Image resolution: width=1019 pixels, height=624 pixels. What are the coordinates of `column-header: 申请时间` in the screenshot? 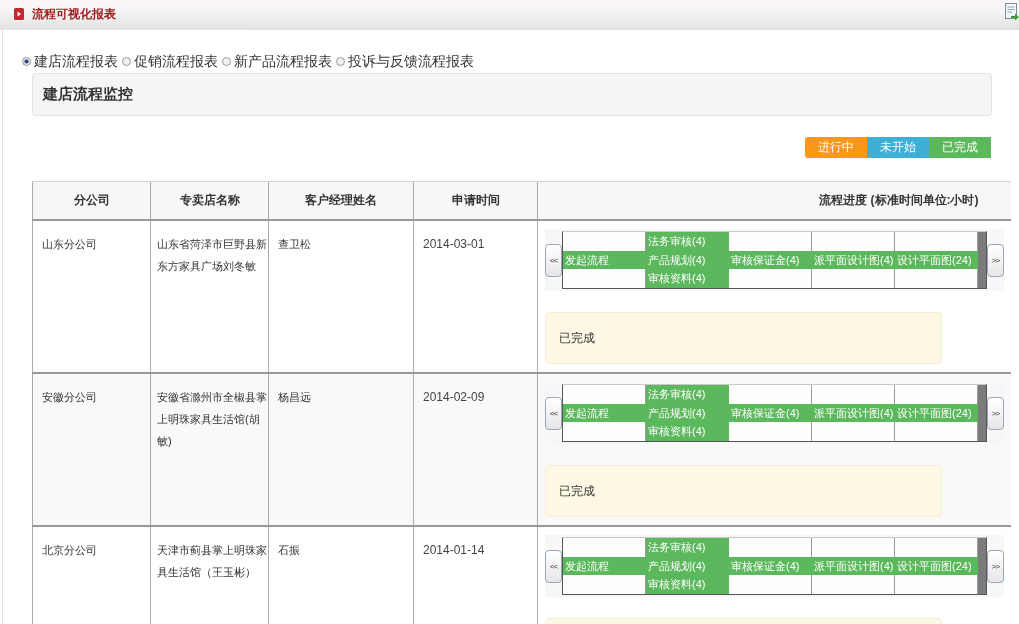 It's located at (475, 200).